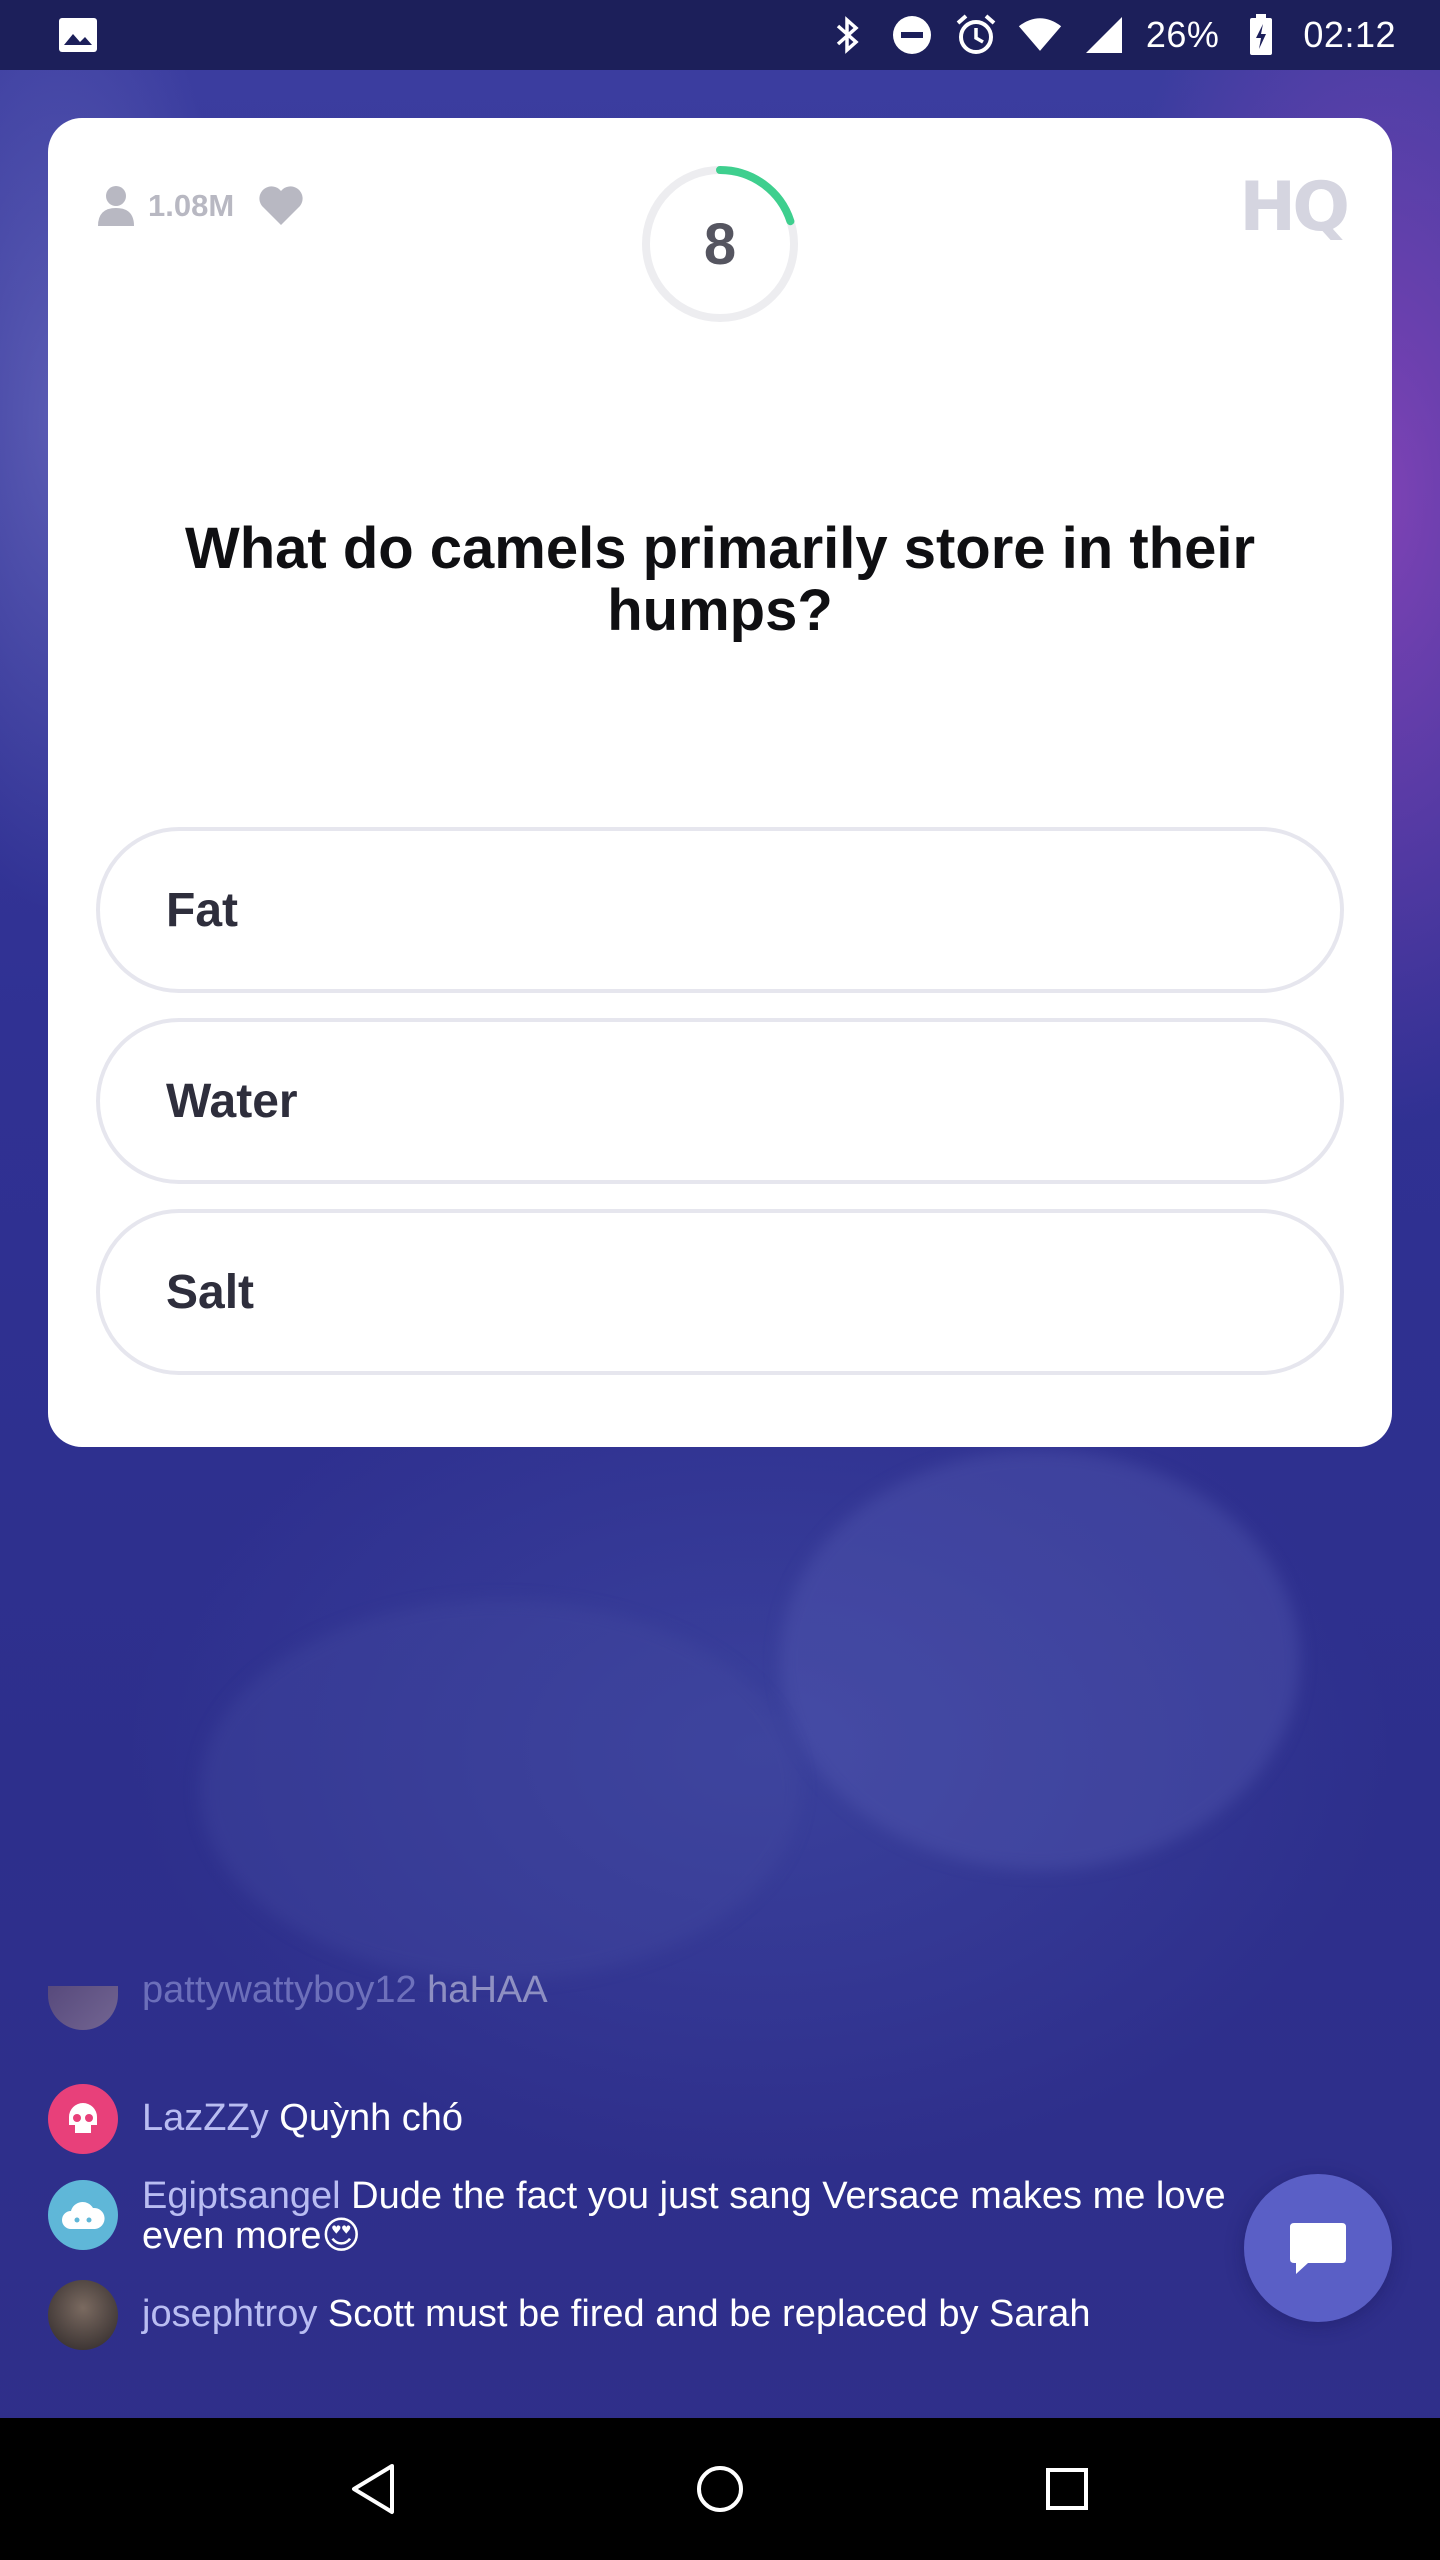 Image resolution: width=1440 pixels, height=2560 pixels. Describe the element at coordinates (1067, 2489) in the screenshot. I see `recents-icon` at that location.